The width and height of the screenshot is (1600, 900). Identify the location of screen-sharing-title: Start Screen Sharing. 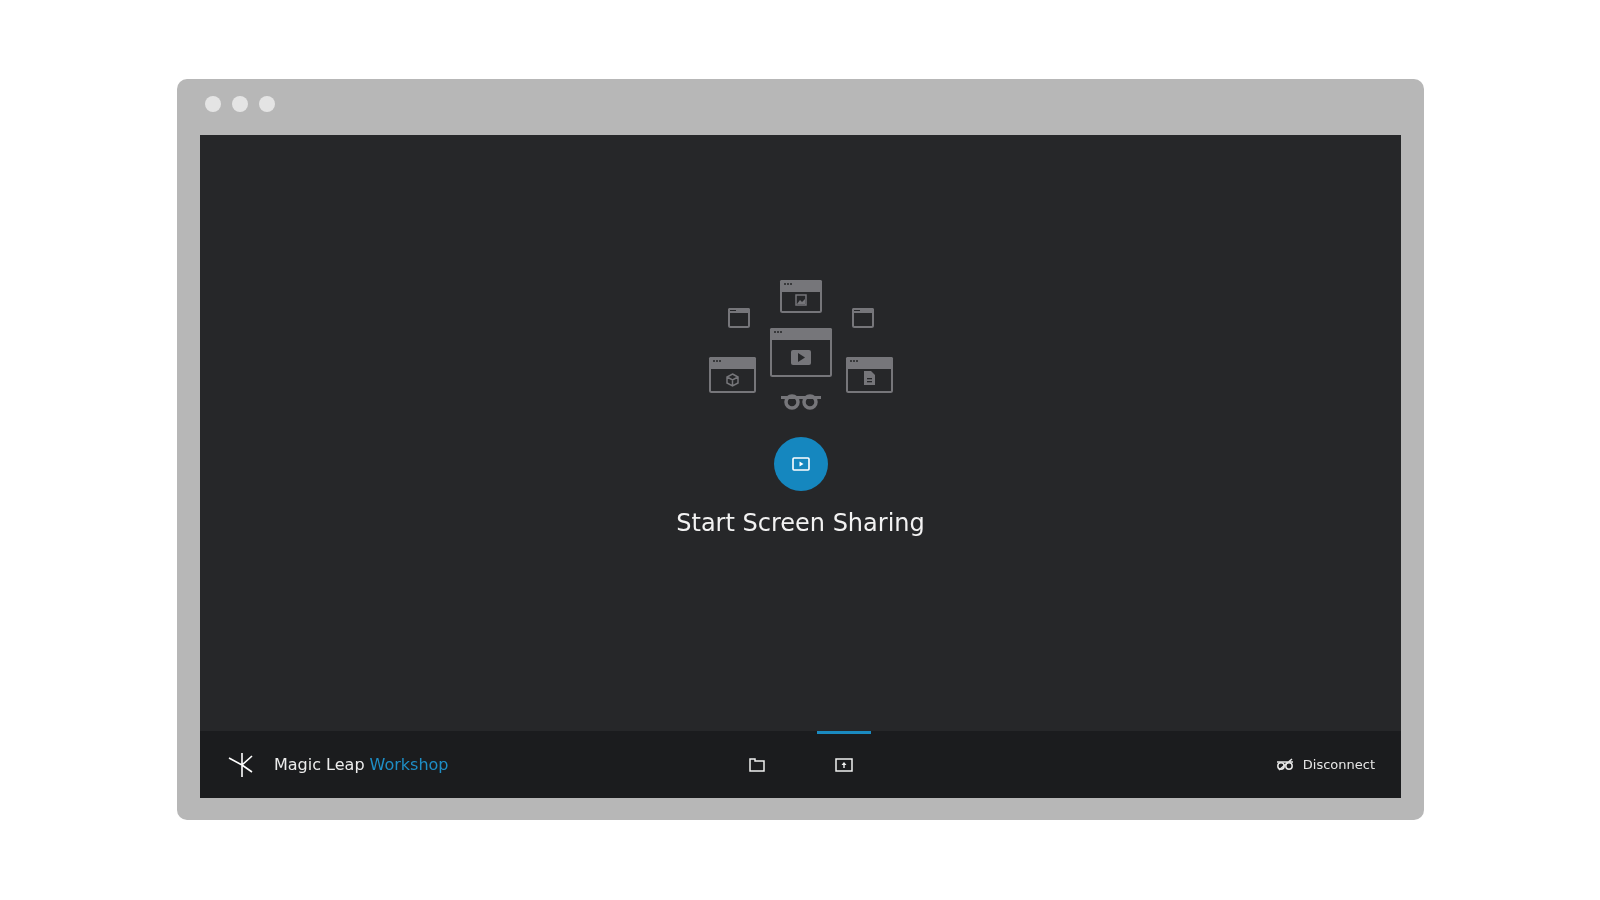
(800, 523).